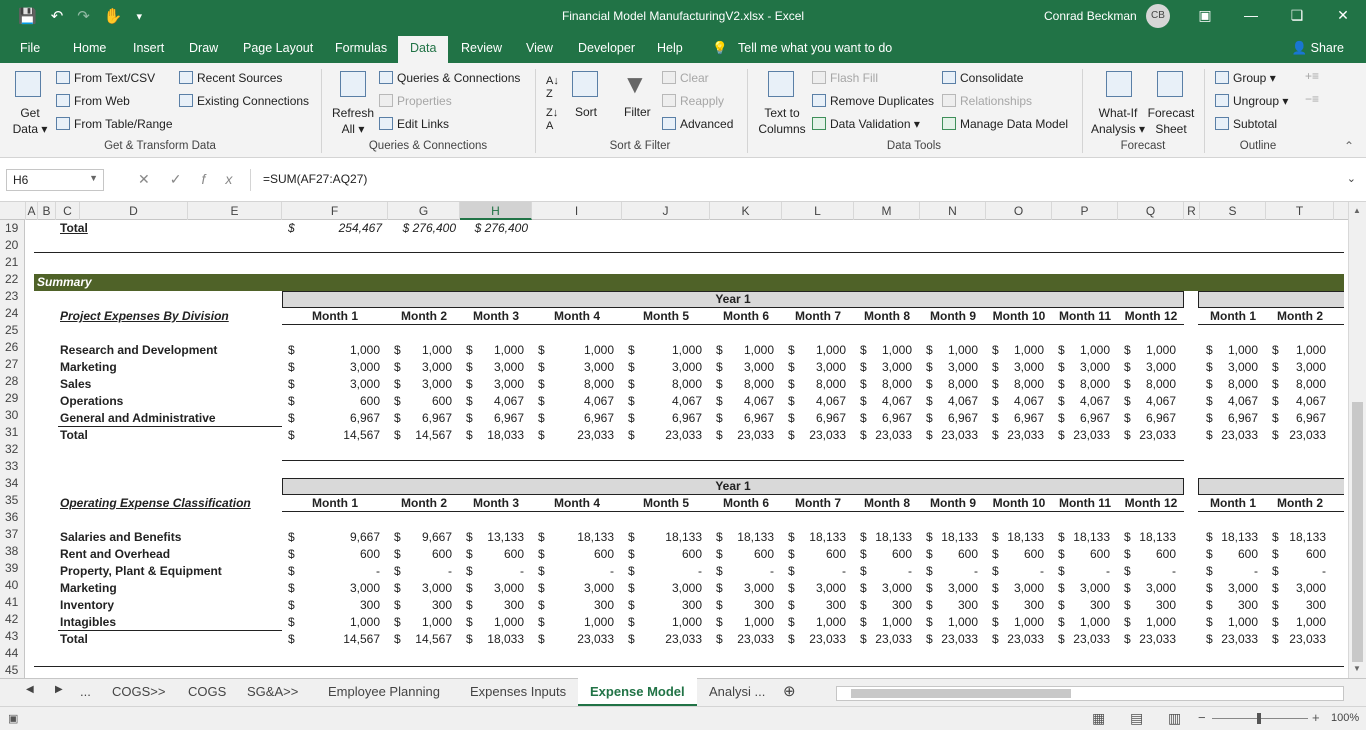 The width and height of the screenshot is (1366, 730). What do you see at coordinates (1151, 316) in the screenshot?
I see `month-header: Month 12` at bounding box center [1151, 316].